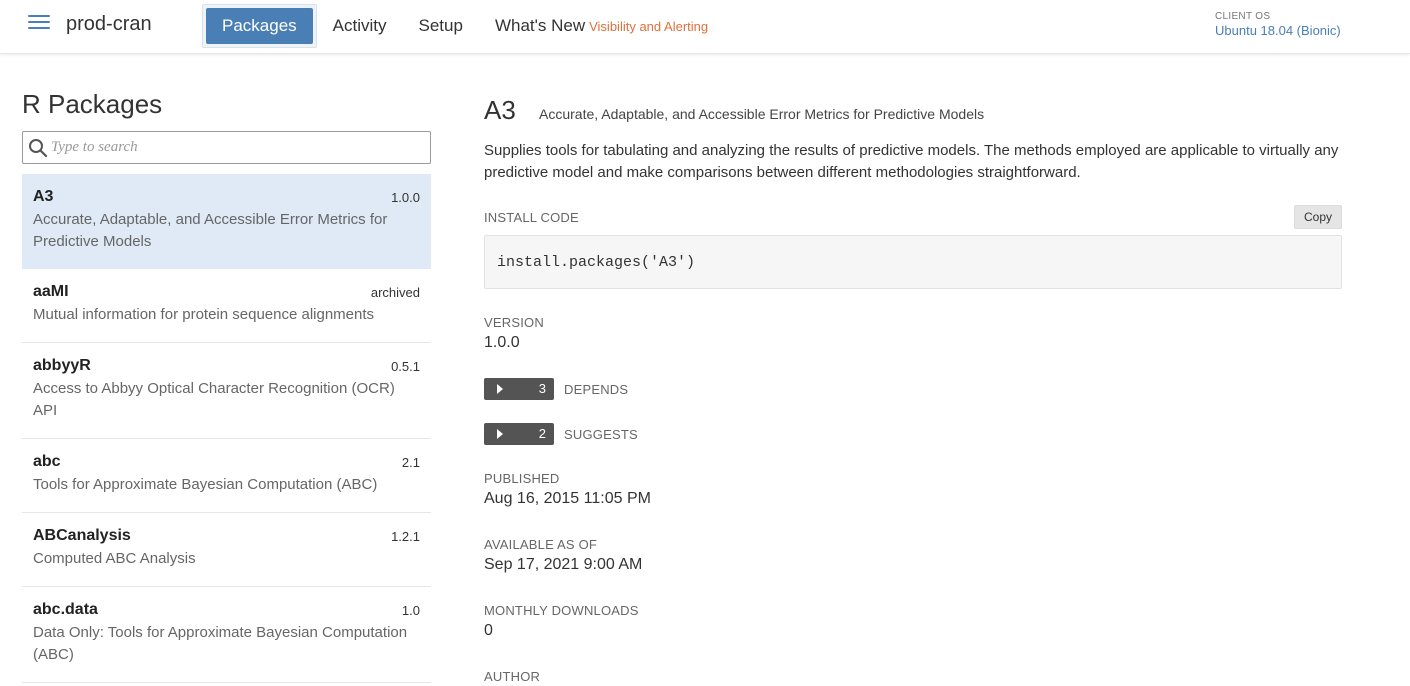 Image resolution: width=1410 pixels, height=686 pixels. Describe the element at coordinates (51, 291) in the screenshot. I see `package-name: aaMI` at that location.